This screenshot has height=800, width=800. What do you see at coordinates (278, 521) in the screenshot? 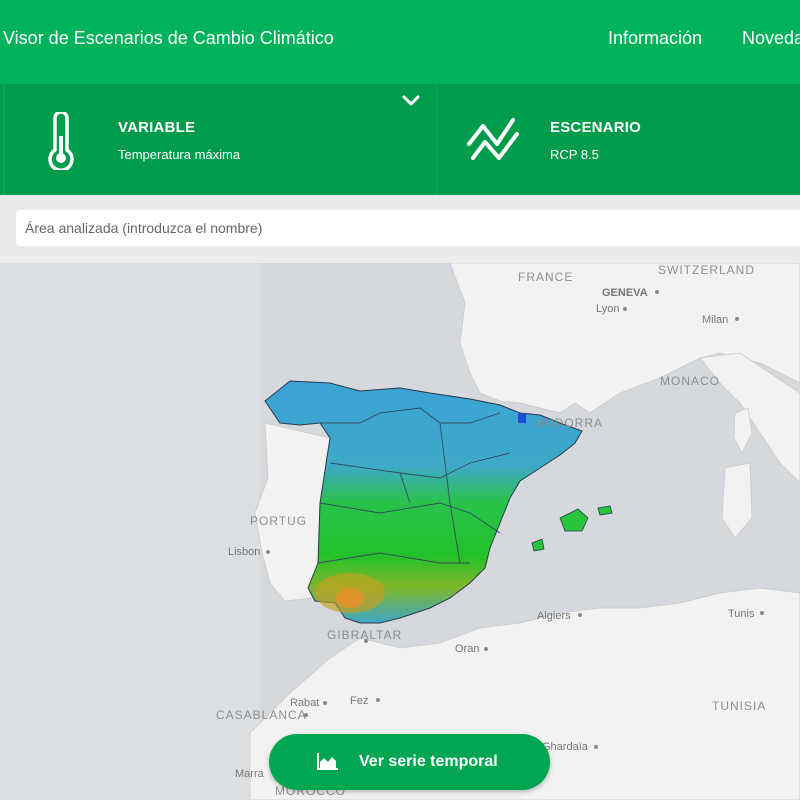
I see `map-label-portugal: PORTUG` at bounding box center [278, 521].